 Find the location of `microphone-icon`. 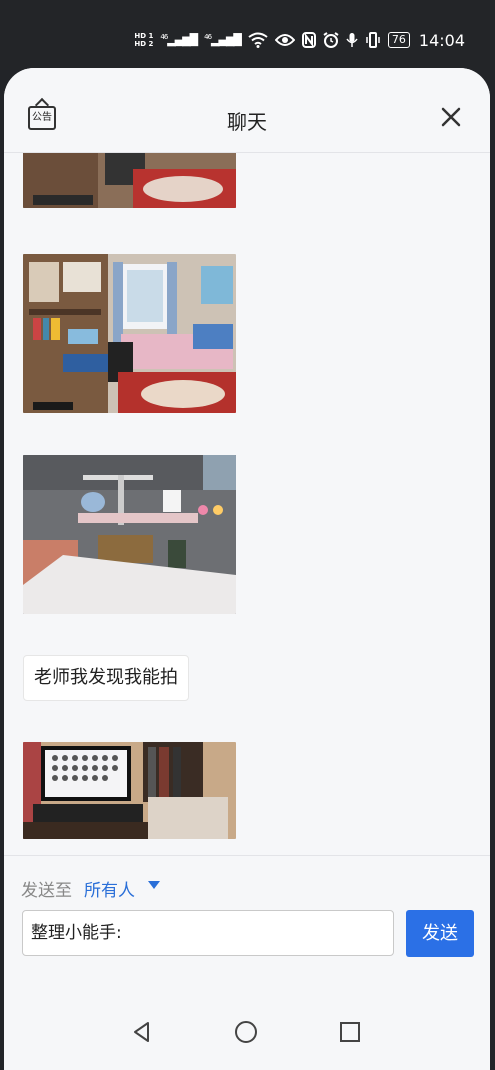

microphone-icon is located at coordinates (352, 40).